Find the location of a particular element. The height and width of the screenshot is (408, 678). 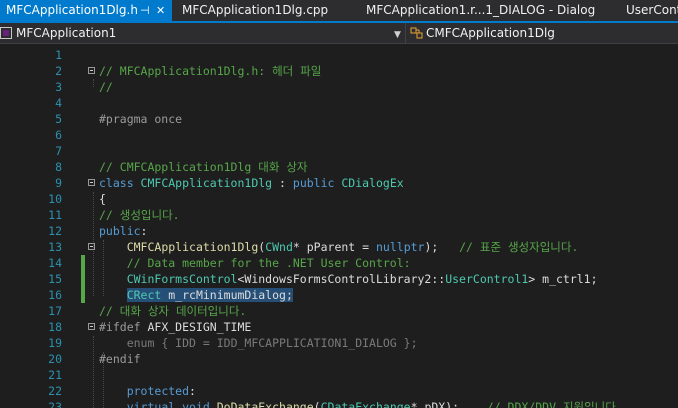

code-token: // DDX/DDV 지원입니다. is located at coordinates (554, 404).